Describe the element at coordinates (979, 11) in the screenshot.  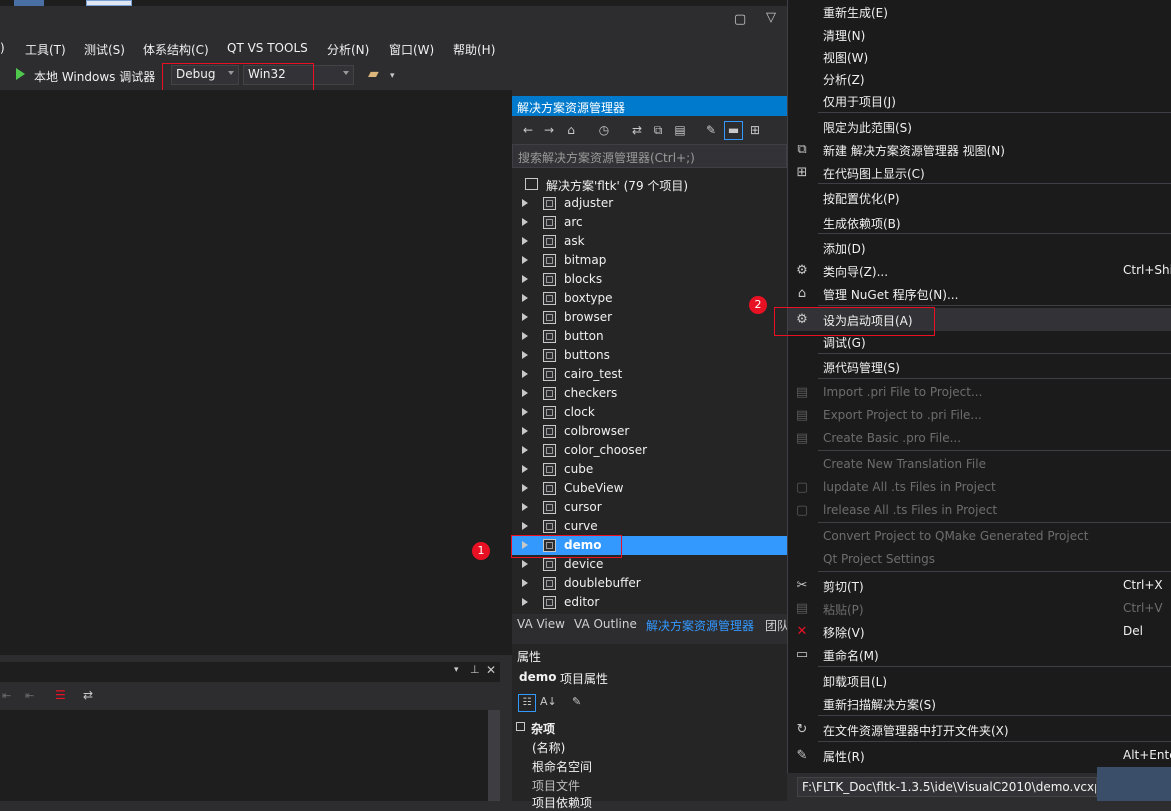
I see `context-menu-item: 重新生成(E)` at that location.